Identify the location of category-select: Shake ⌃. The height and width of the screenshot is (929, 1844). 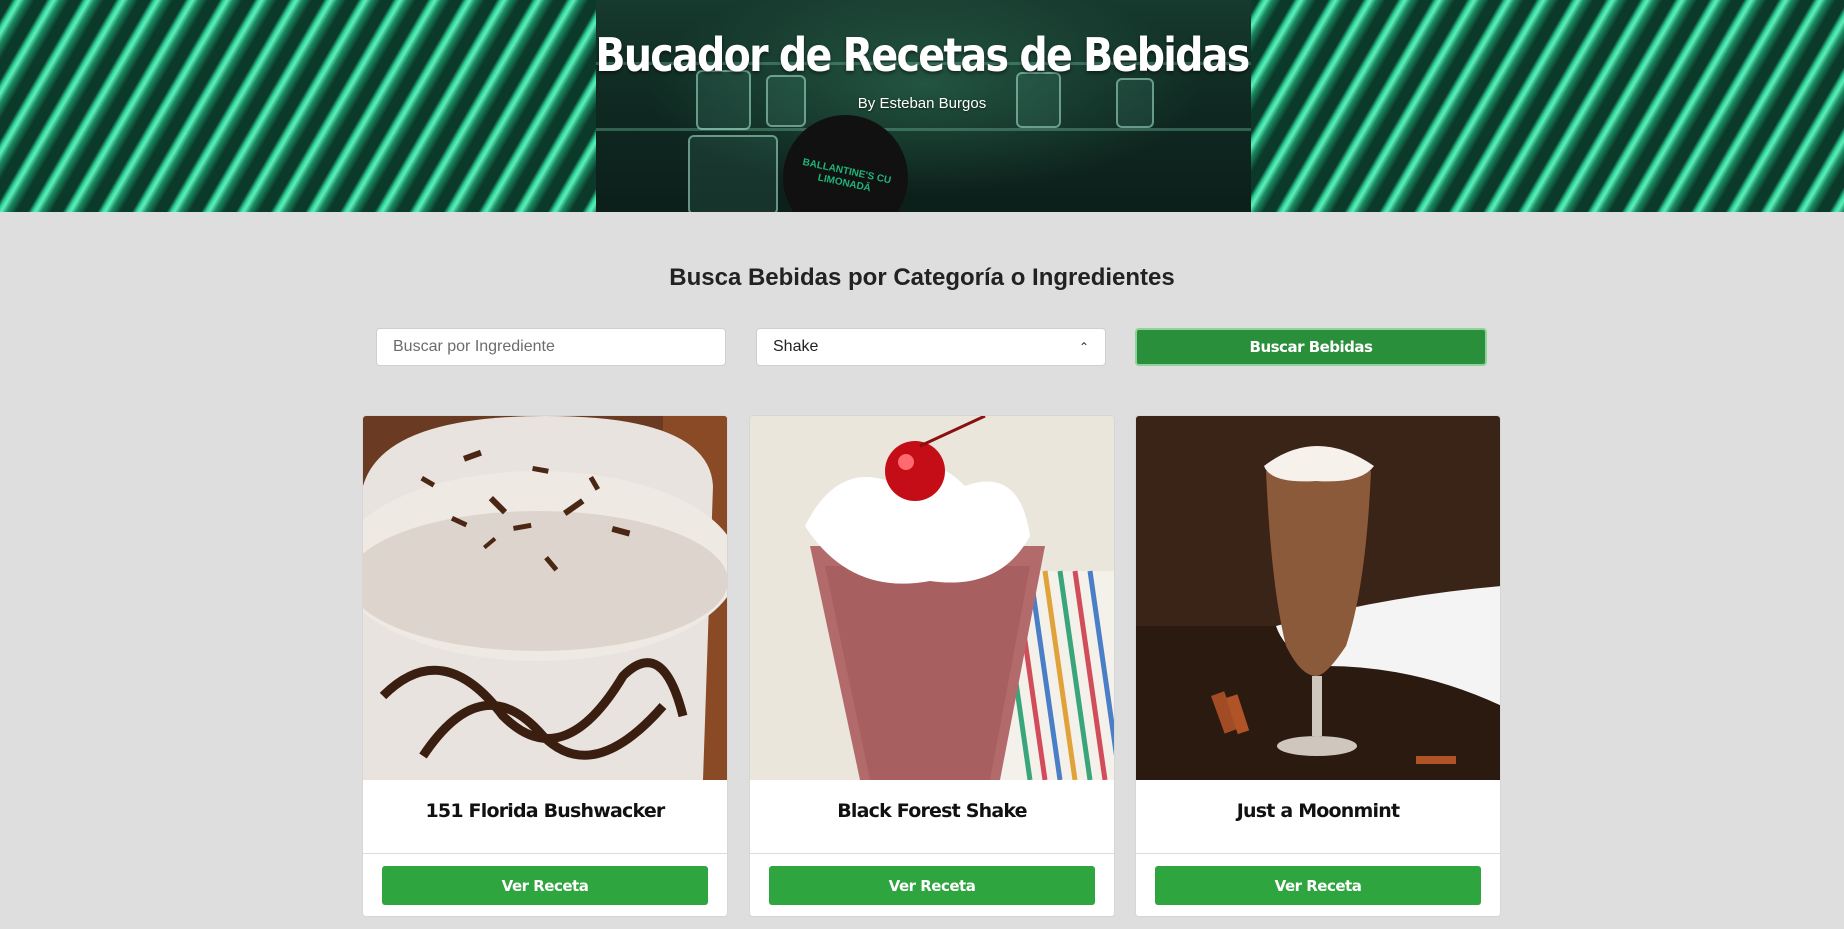
(931, 347).